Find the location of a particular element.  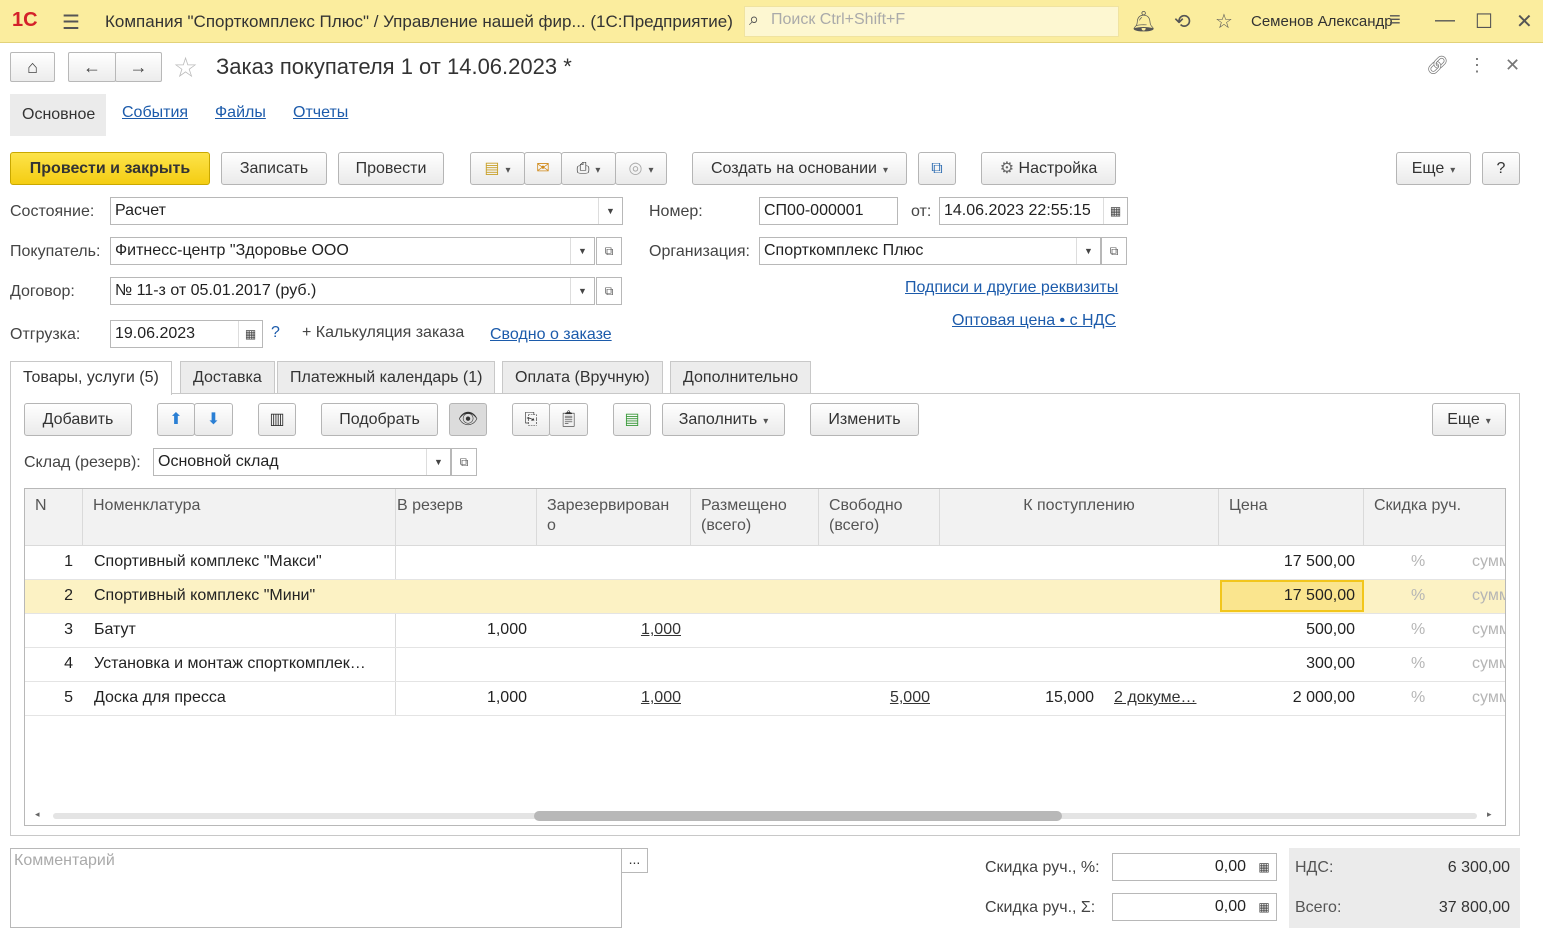

create-based-on-button: Создать на основании ▾ is located at coordinates (799, 168).